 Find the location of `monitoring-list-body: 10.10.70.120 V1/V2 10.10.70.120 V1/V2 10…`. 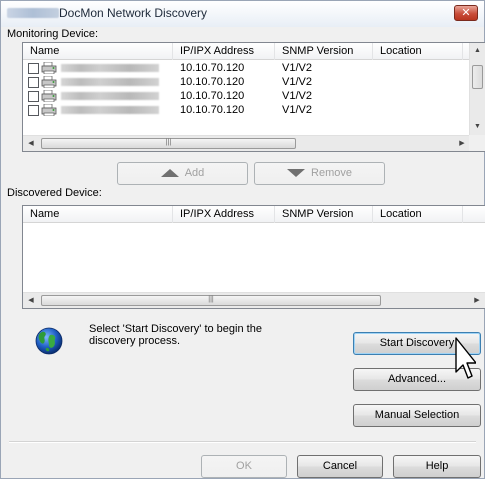

monitoring-list-body: 10.10.70.120 V1/V2 10.10.70.120 V1/V2 10… is located at coordinates (246, 89).